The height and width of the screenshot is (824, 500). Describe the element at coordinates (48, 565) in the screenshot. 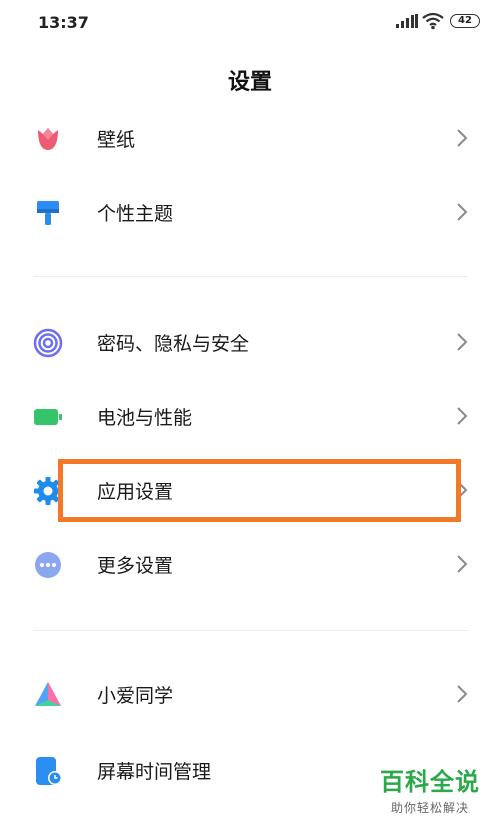

I see `more-dots-icon` at that location.